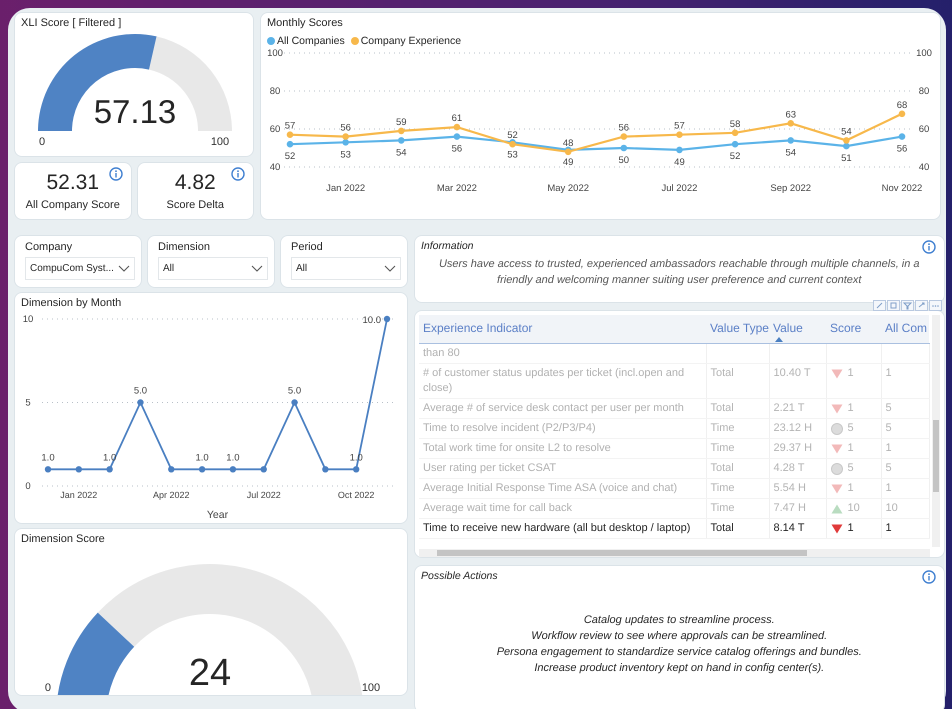 This screenshot has width=952, height=709. I want to click on x-axis-title: Year, so click(217, 515).